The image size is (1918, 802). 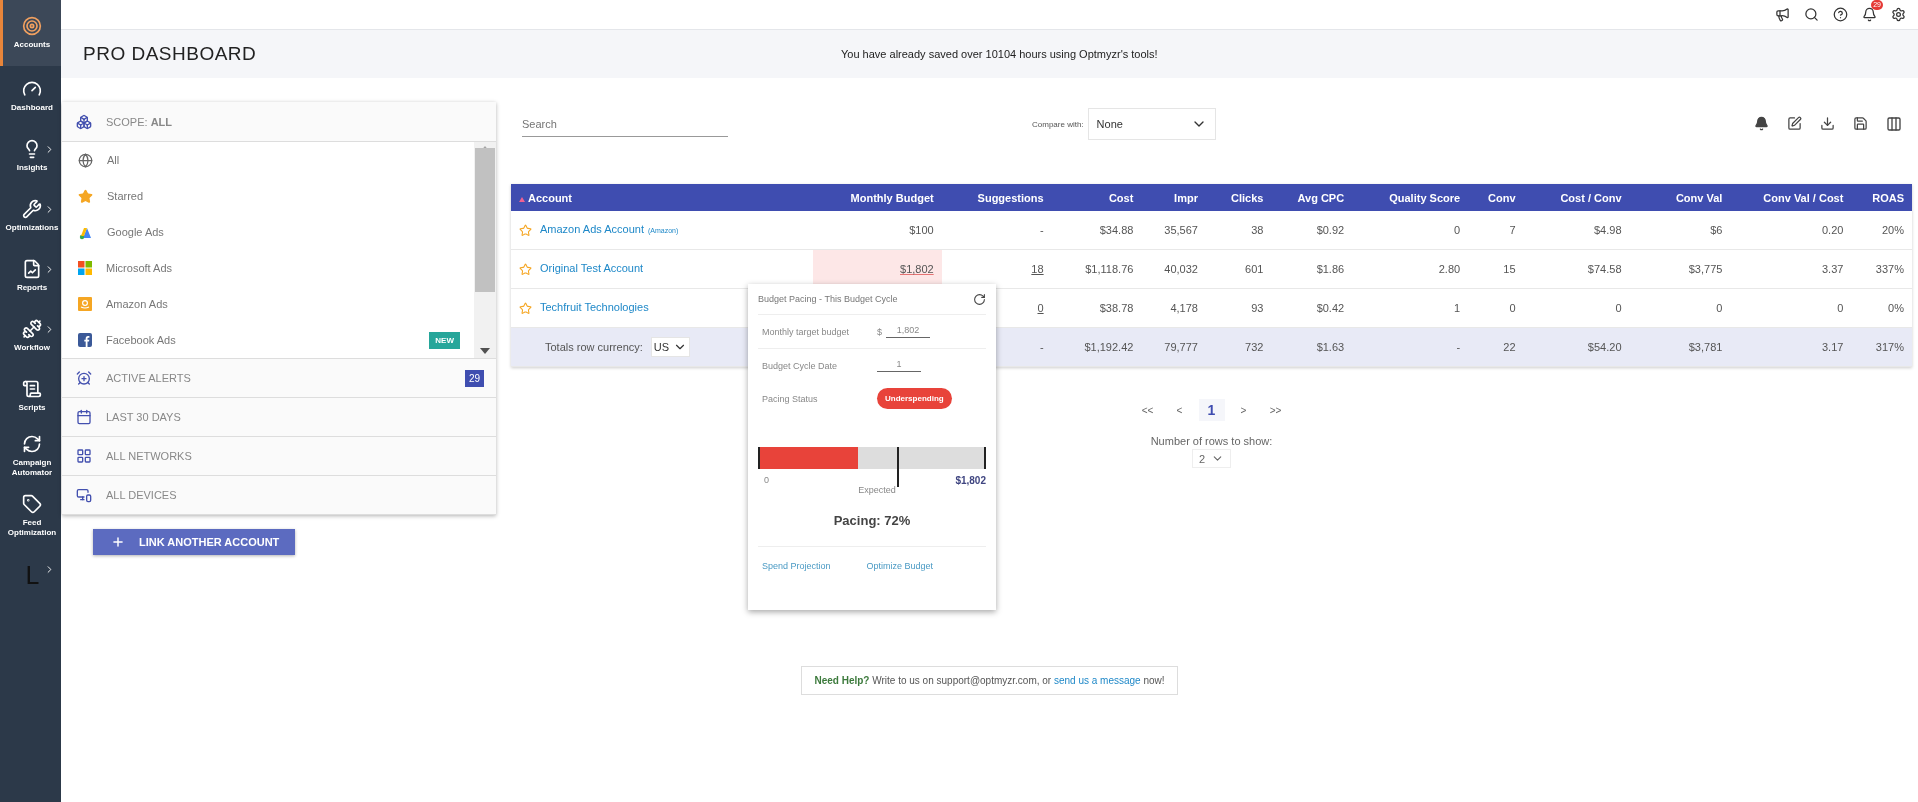 What do you see at coordinates (30, 276) in the screenshot?
I see `nav-item: Reports` at bounding box center [30, 276].